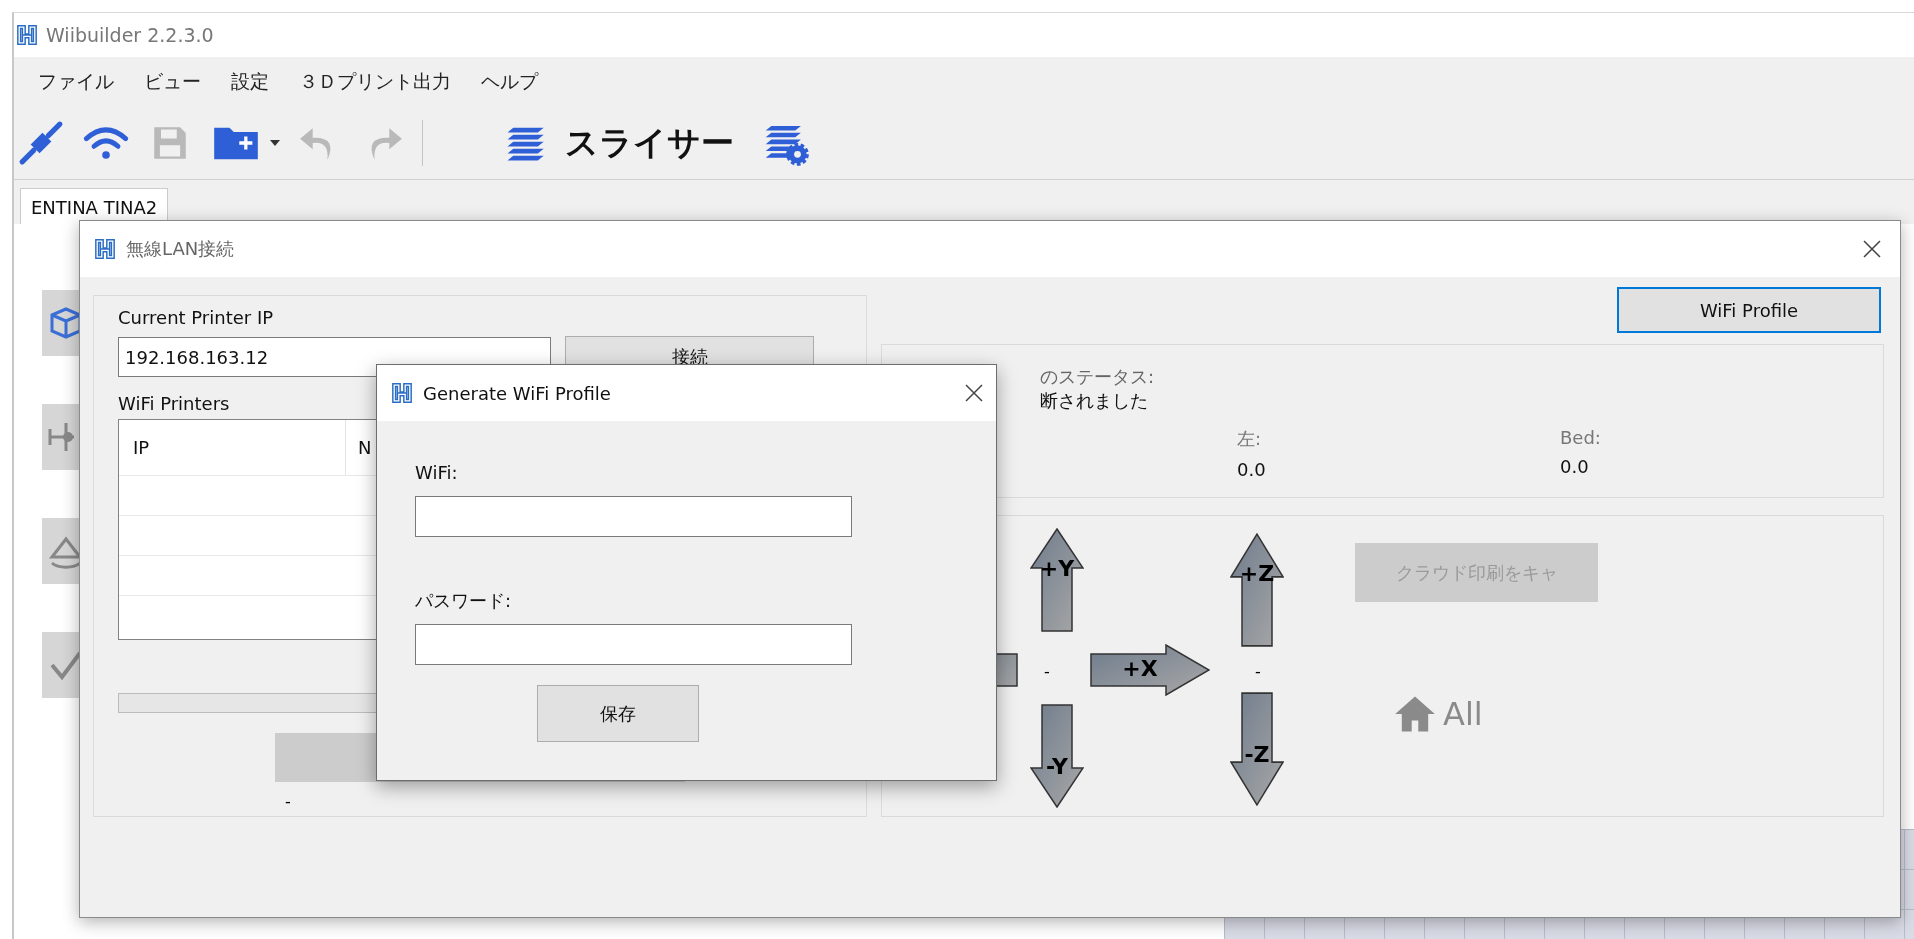  Describe the element at coordinates (1749, 310) in the screenshot. I see `wifi-profile-button: WiFi Profile` at that location.